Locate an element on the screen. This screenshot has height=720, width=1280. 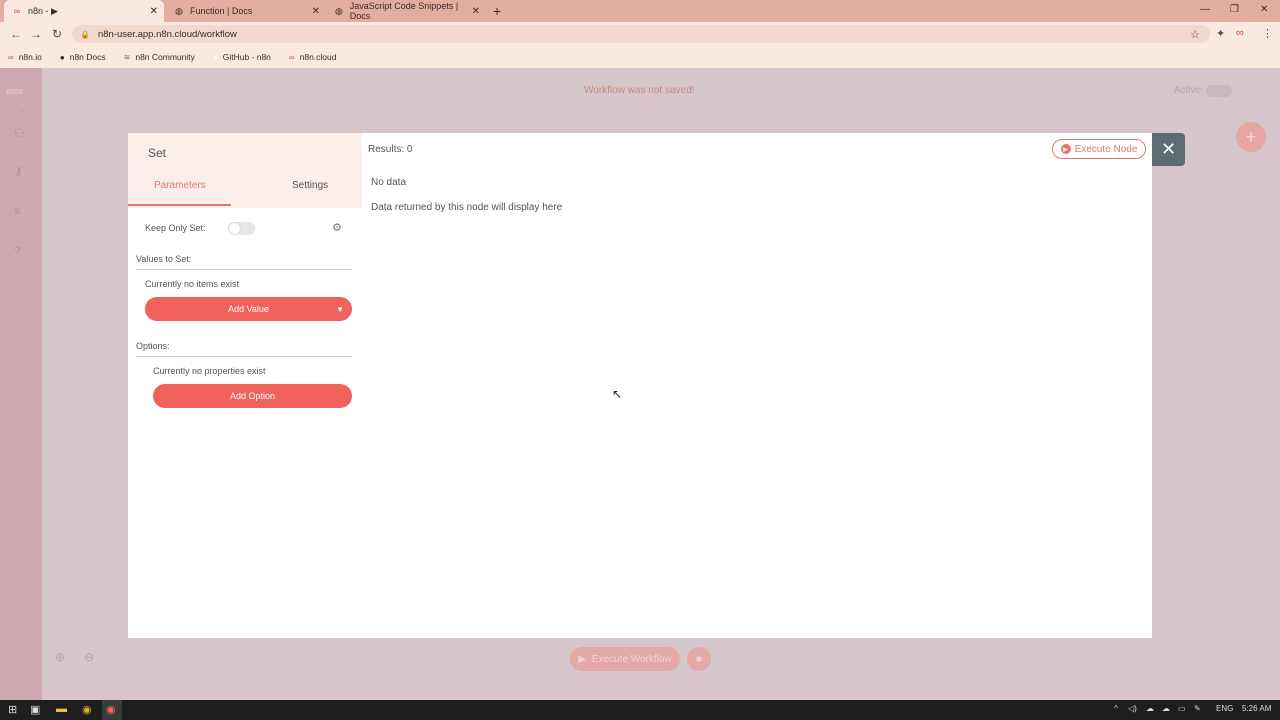
chevron-up-icon: ^ is located at coordinates (1116, 708).